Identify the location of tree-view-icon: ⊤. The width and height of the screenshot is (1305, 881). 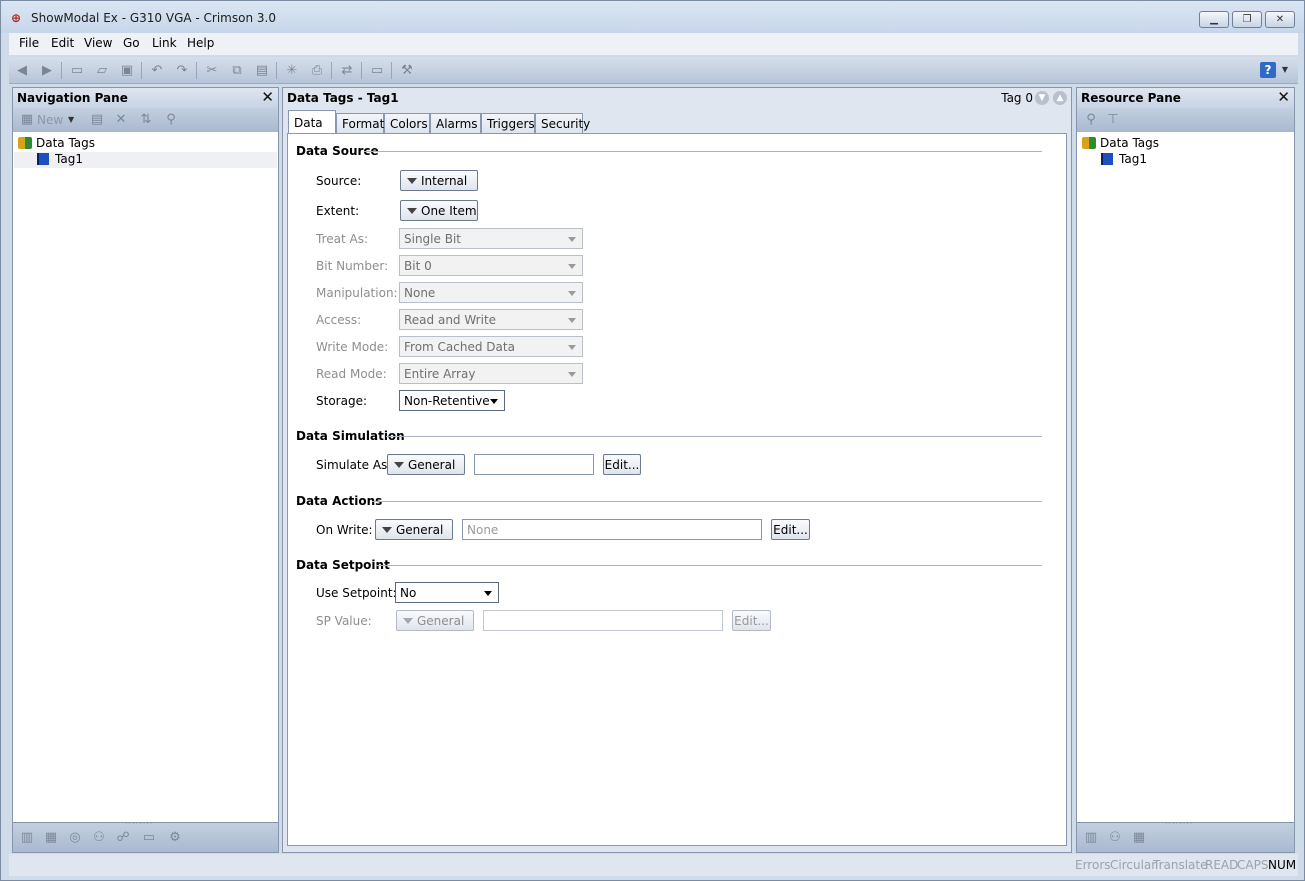
(1113, 120).